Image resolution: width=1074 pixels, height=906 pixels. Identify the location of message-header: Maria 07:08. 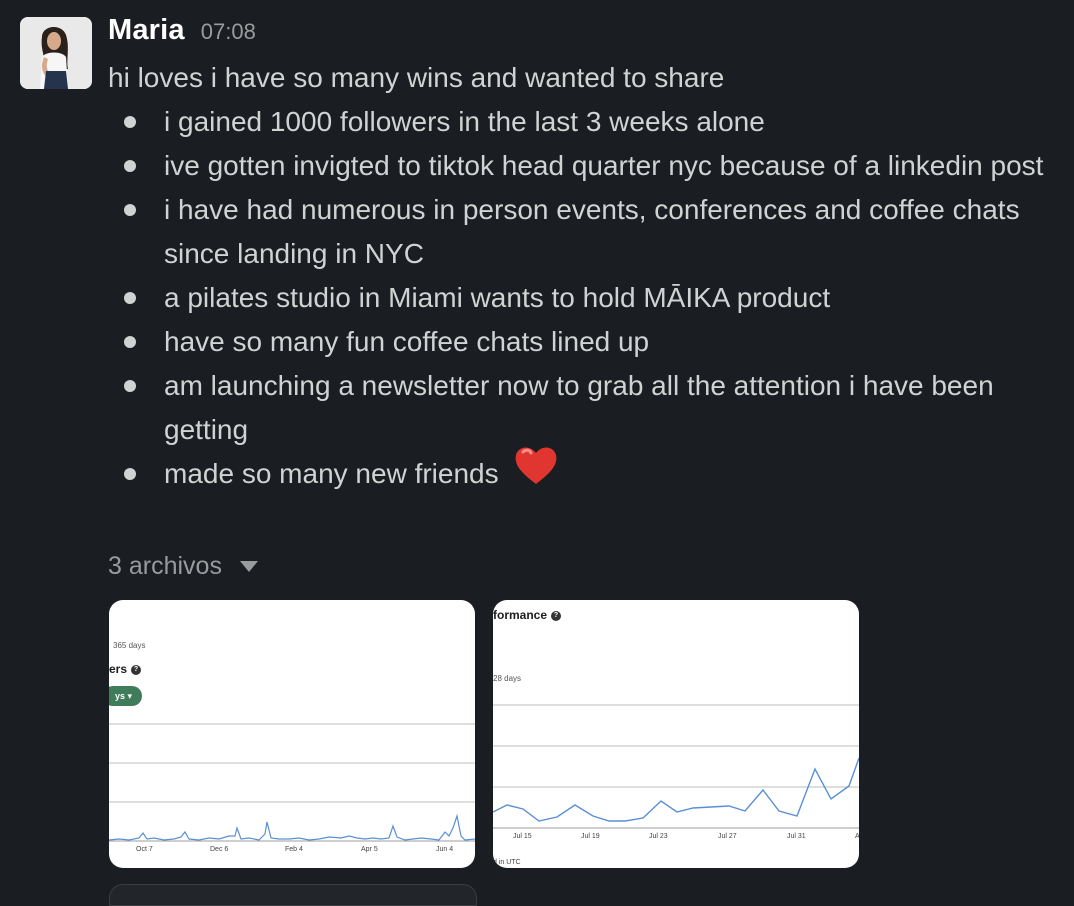
(182, 34).